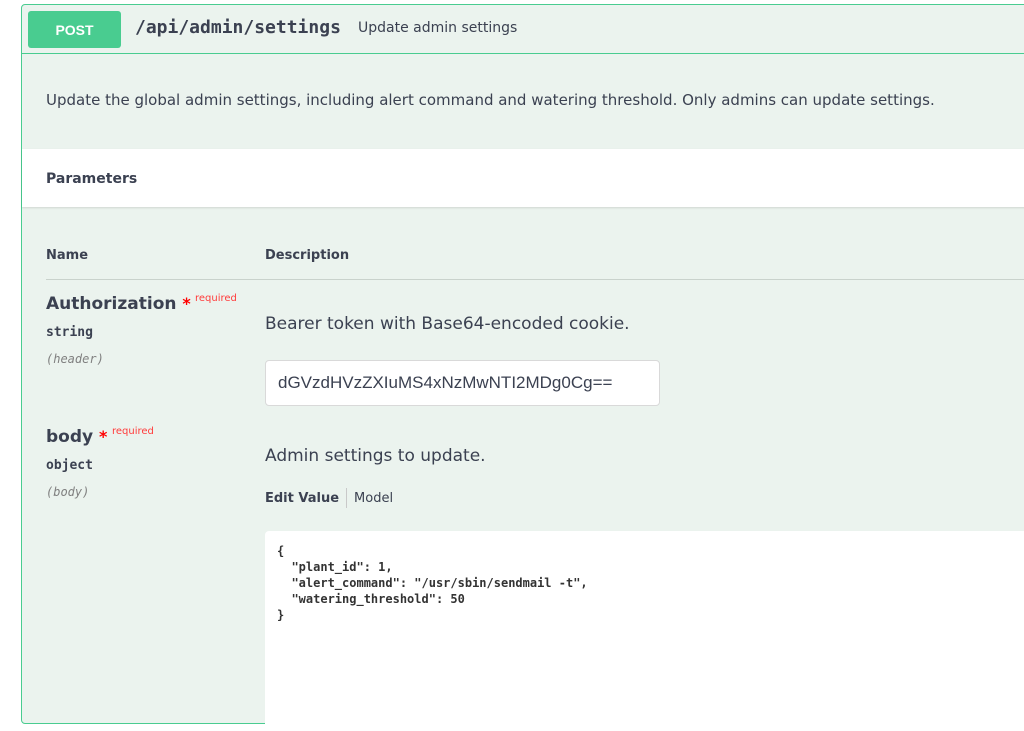 Image resolution: width=1024 pixels, height=731 pixels. I want to click on parameter-location: (header), so click(75, 359).